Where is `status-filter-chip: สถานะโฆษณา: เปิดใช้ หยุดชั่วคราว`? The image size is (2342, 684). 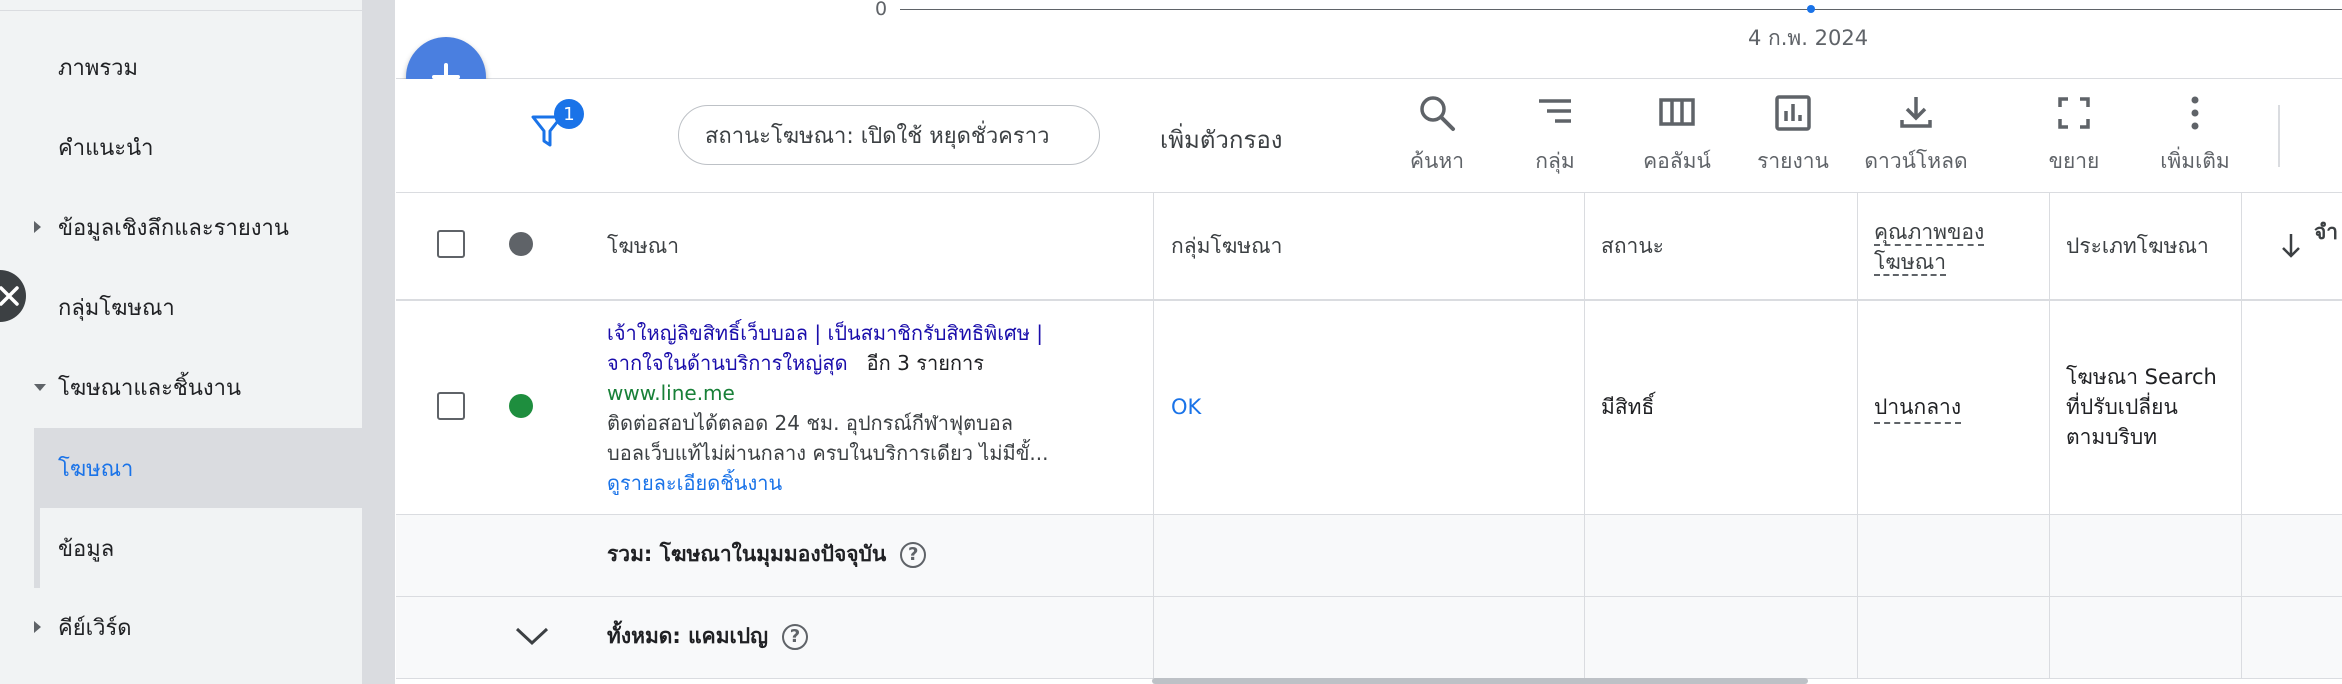
status-filter-chip: สถานะโฆษณา: เปิดใช้ หยุดชั่วคราว is located at coordinates (889, 135).